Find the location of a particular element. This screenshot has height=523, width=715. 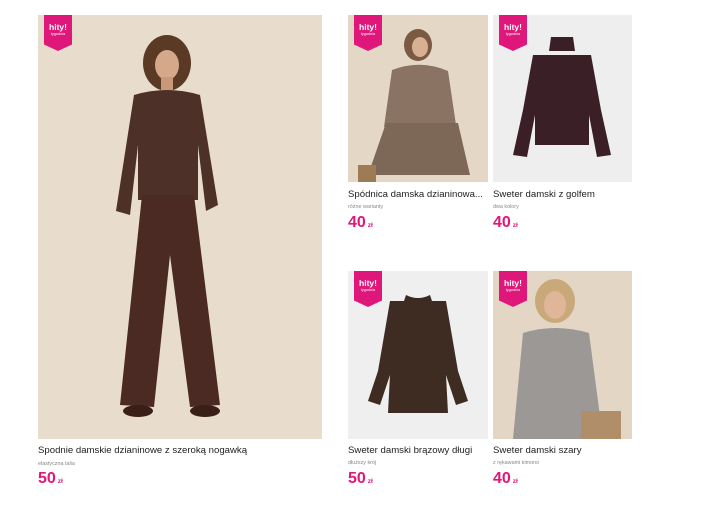

product-title: Sweter damski brązowy długi is located at coordinates (410, 450).